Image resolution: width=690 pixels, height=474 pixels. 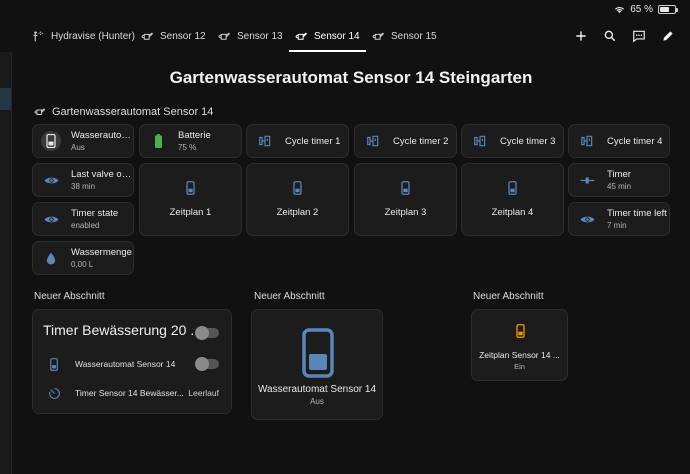 I want to click on tile-cycle-timer-4: Cycle timer 4, so click(x=619, y=141).